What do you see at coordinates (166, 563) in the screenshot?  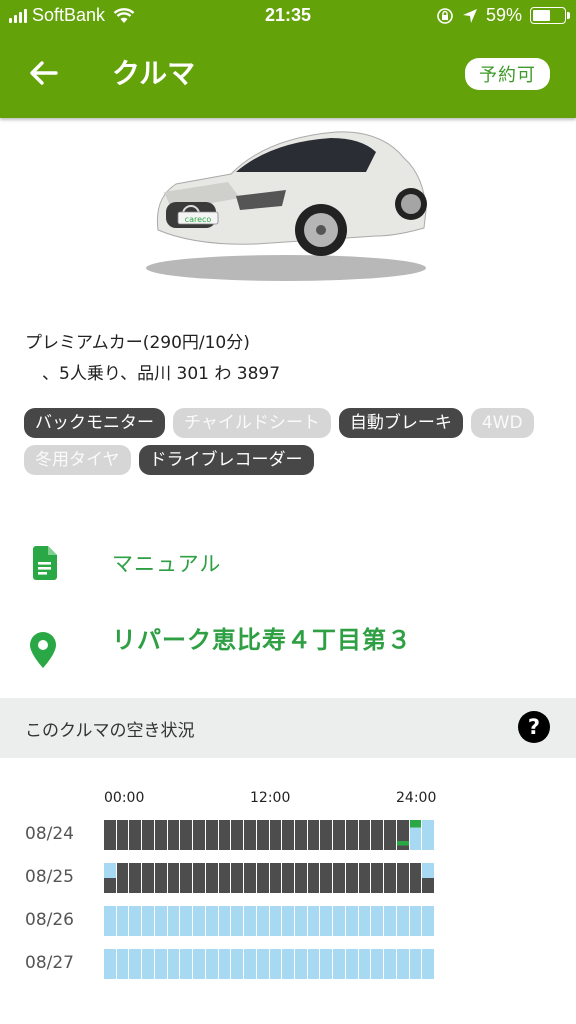 I see `manual-label: マニュアル` at bounding box center [166, 563].